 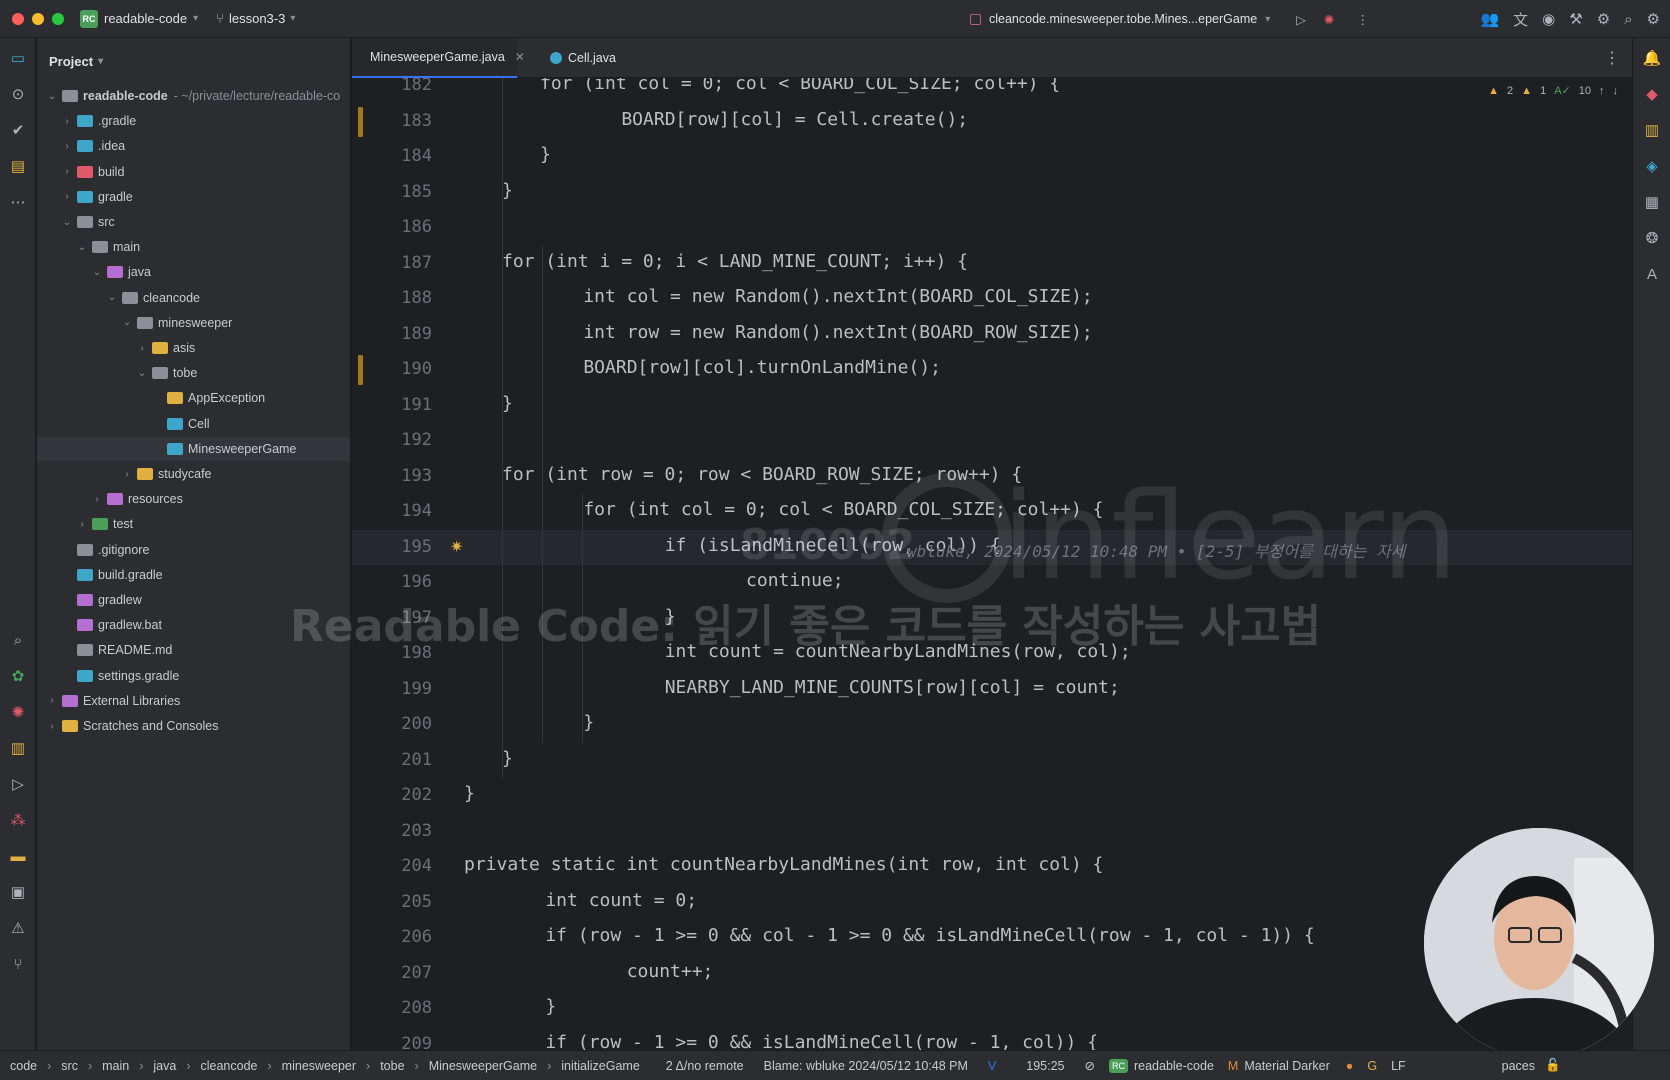 I want to click on notifications-icon: 🔔, so click(x=1652, y=58).